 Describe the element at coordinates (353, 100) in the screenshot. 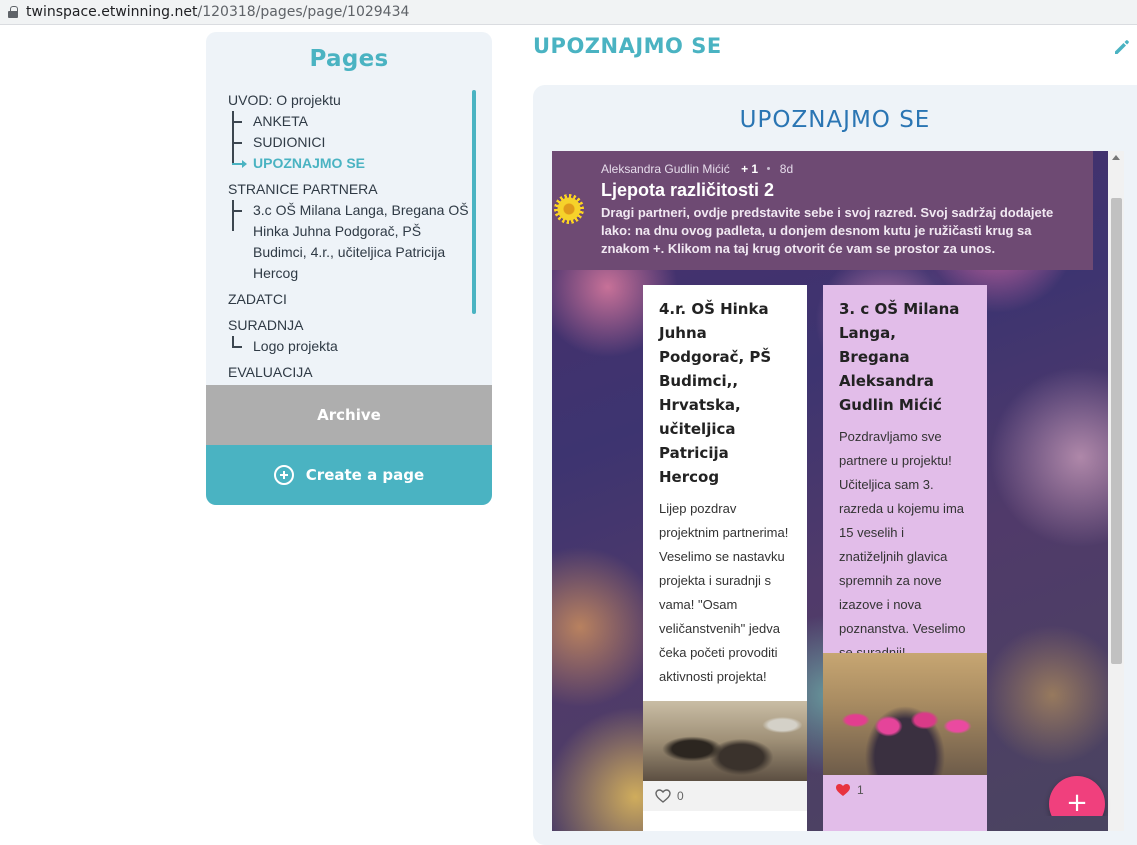

I see `tree-item-uvod: UVOD: O projektu` at that location.